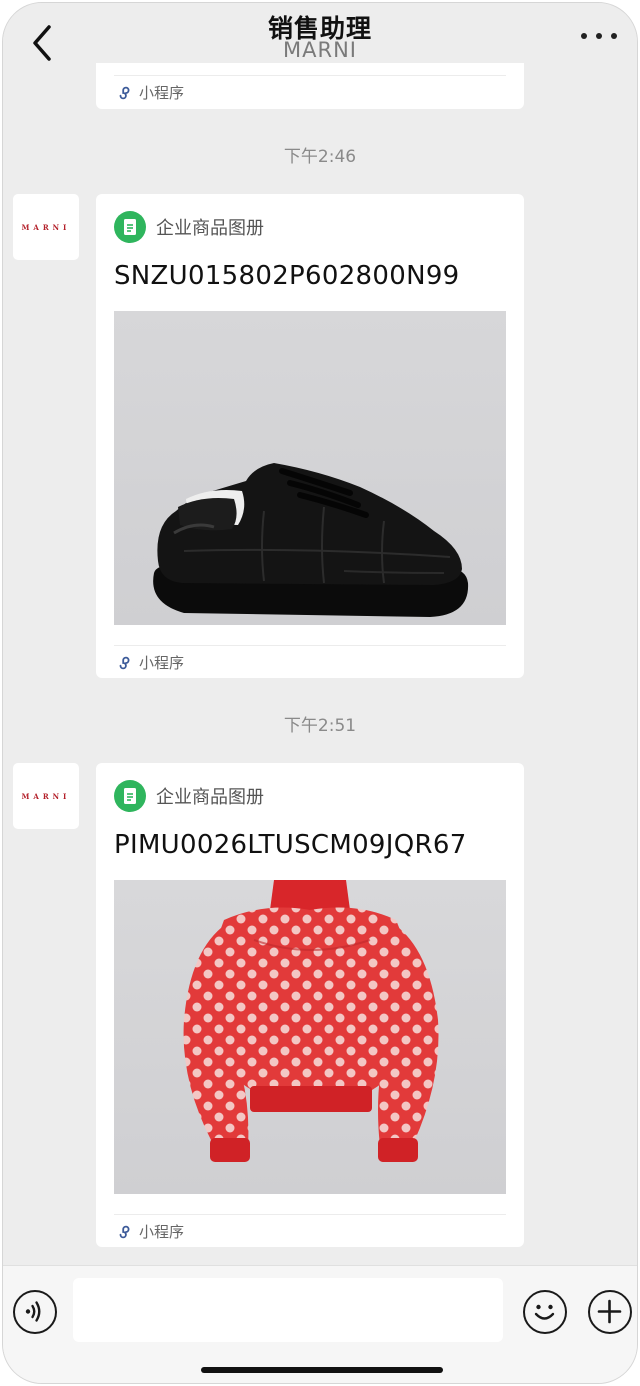  I want to click on voice-icon, so click(33, 1311).